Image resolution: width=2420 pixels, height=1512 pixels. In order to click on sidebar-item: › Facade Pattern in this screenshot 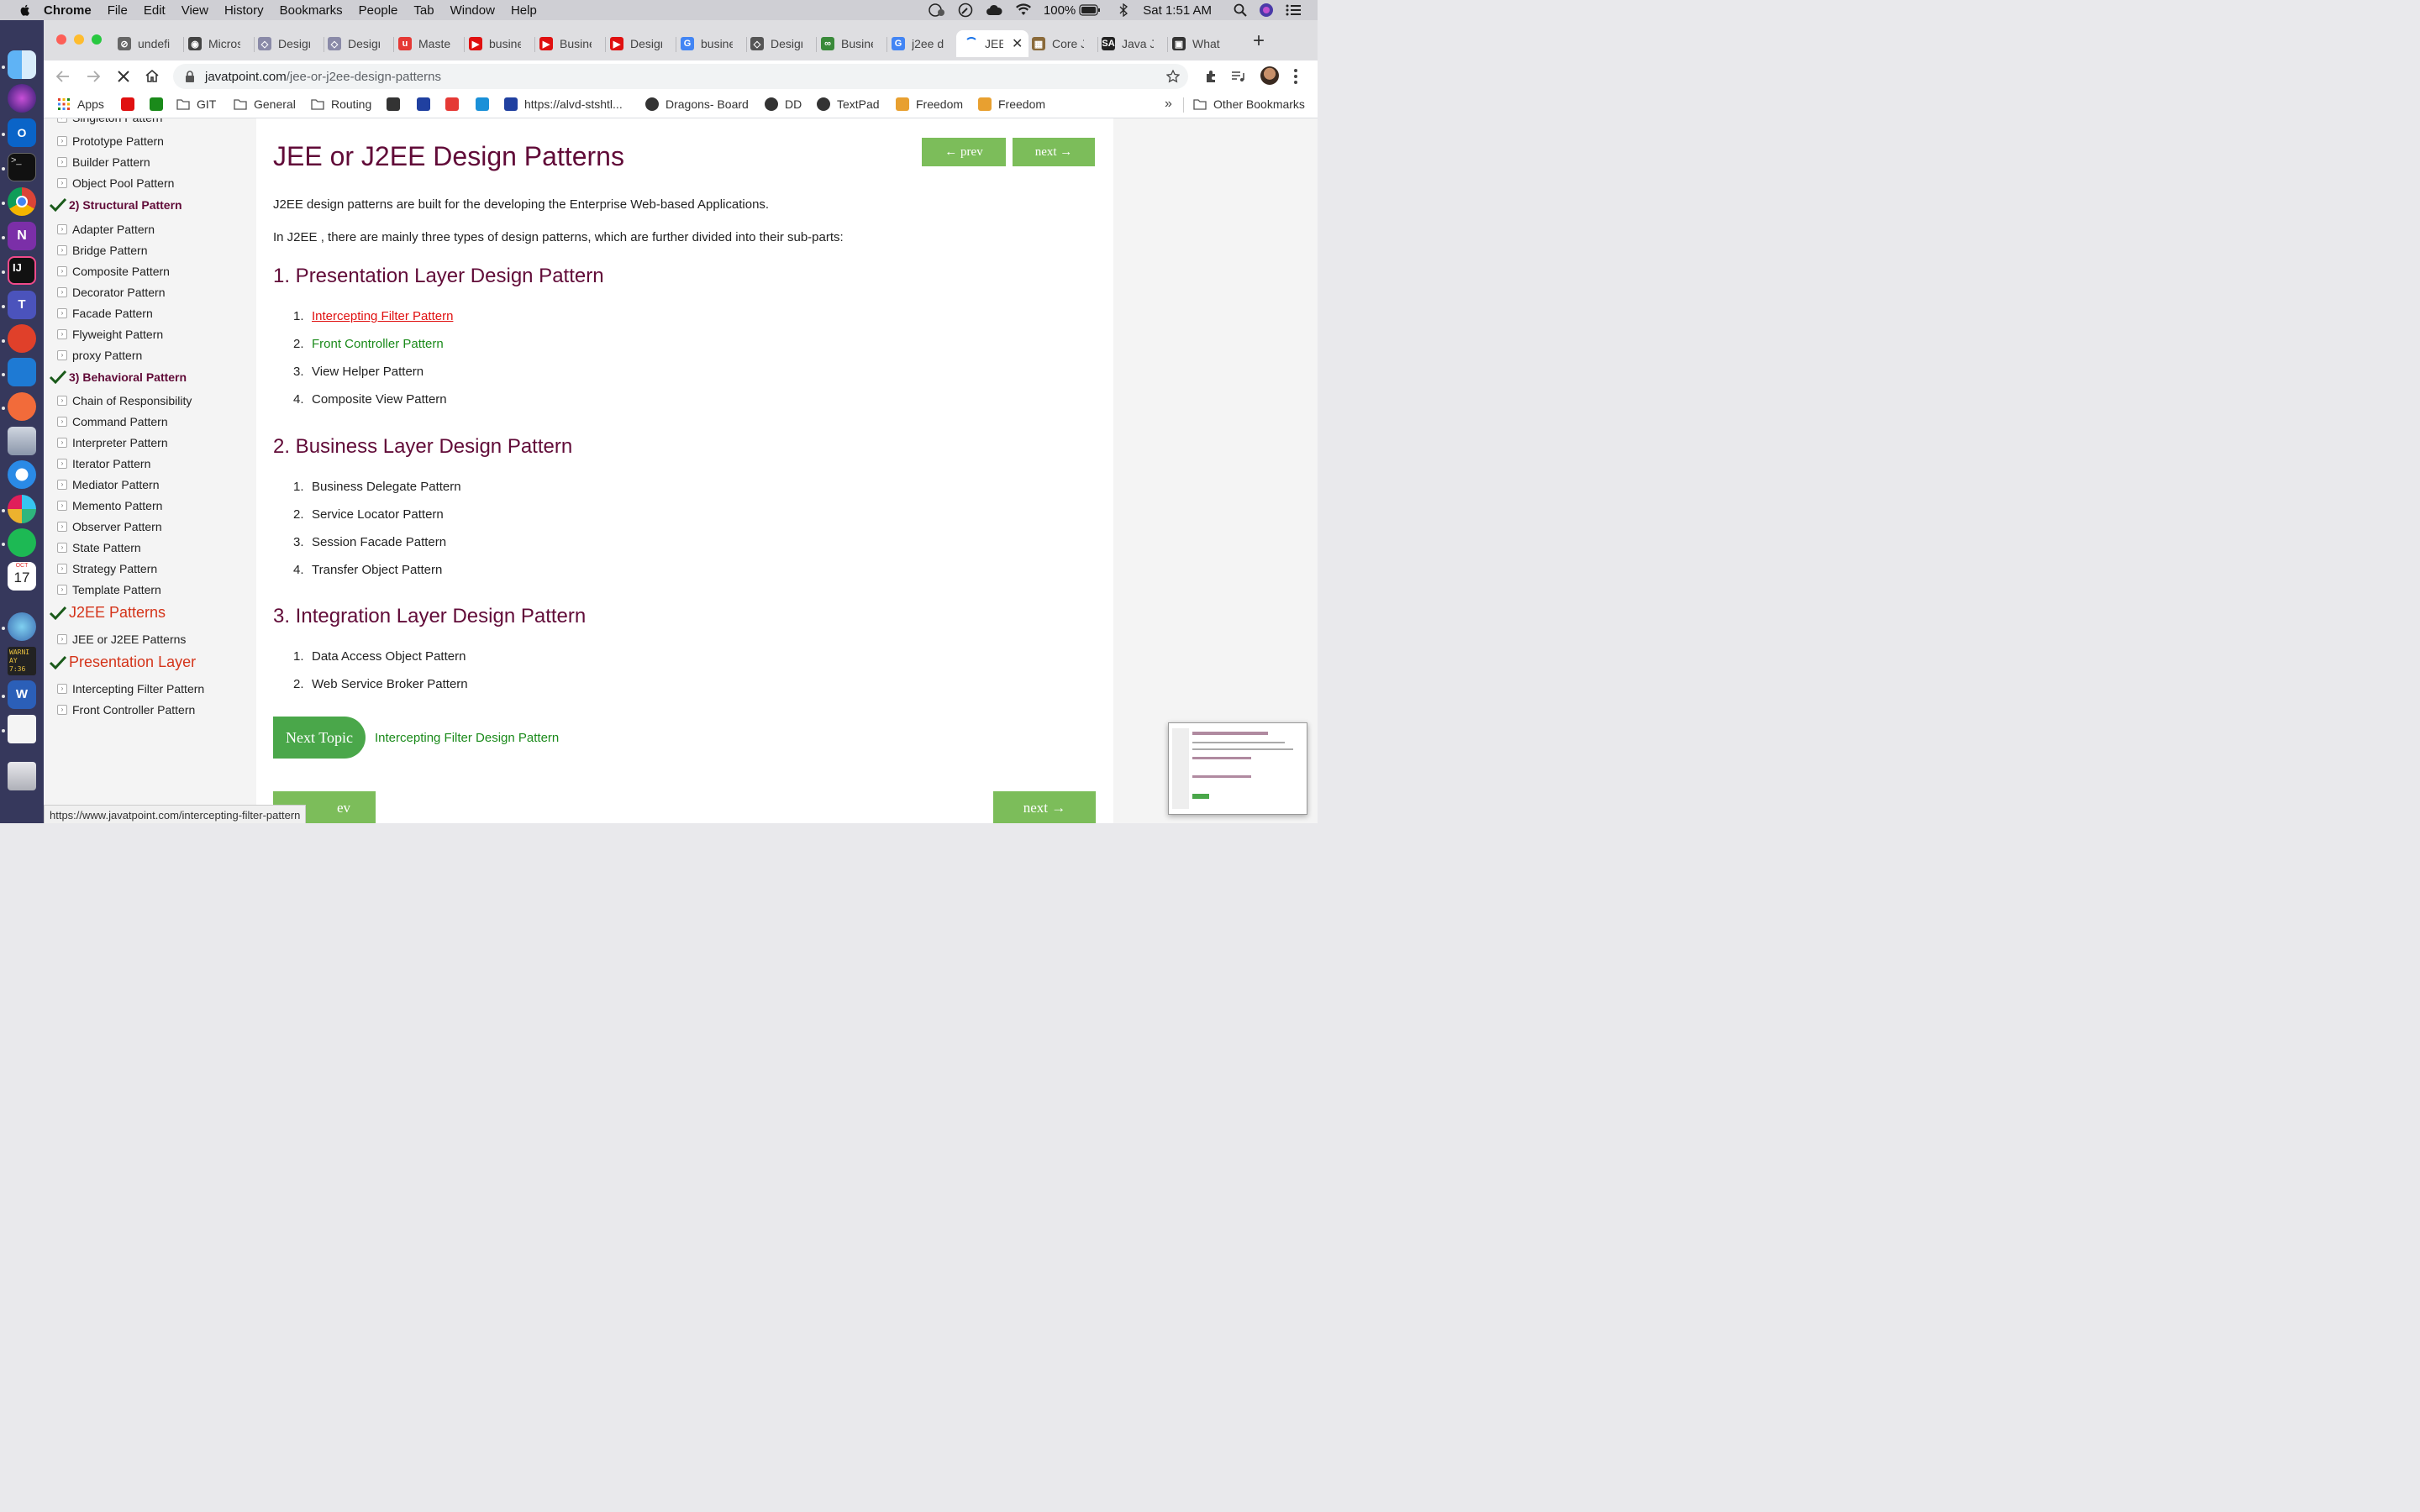, I will do `click(105, 313)`.